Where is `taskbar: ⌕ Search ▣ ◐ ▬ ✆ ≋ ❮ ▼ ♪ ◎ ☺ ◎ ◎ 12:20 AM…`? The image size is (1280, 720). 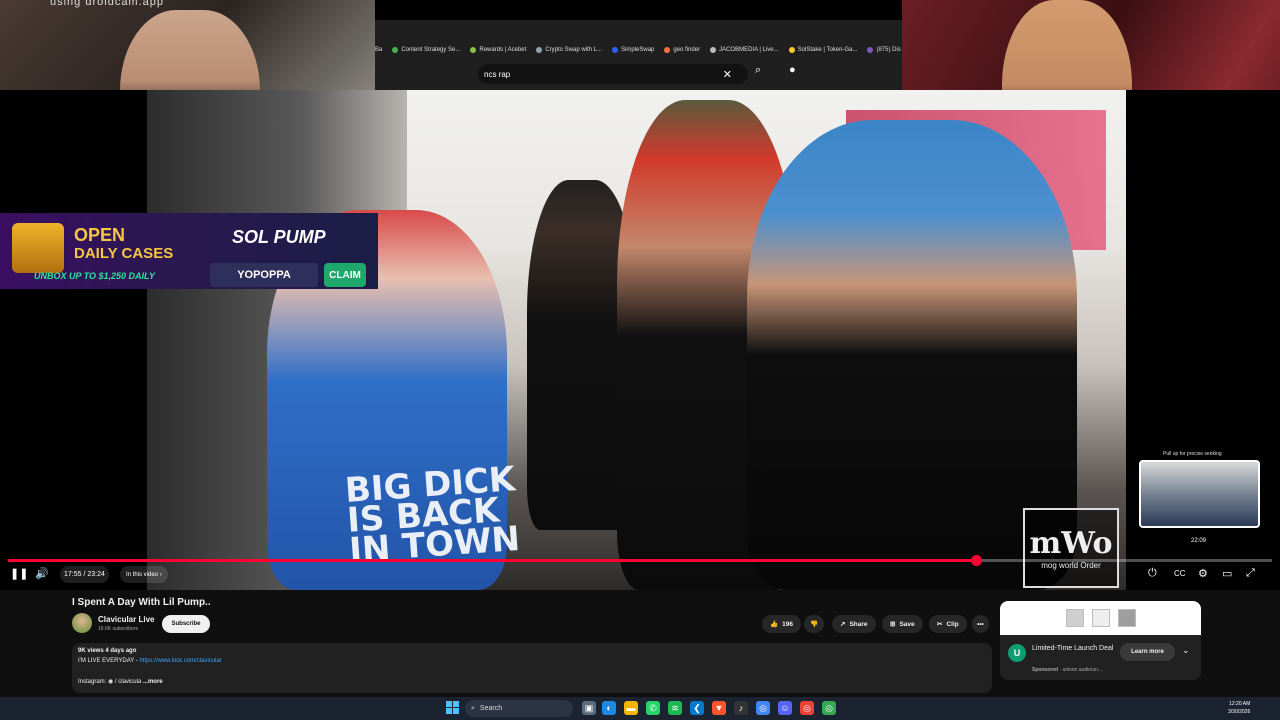 taskbar: ⌕ Search ▣ ◐ ▬ ✆ ≋ ❮ ▼ ♪ ◎ ☺ ◎ ◎ 12:20 AM… is located at coordinates (640, 708).